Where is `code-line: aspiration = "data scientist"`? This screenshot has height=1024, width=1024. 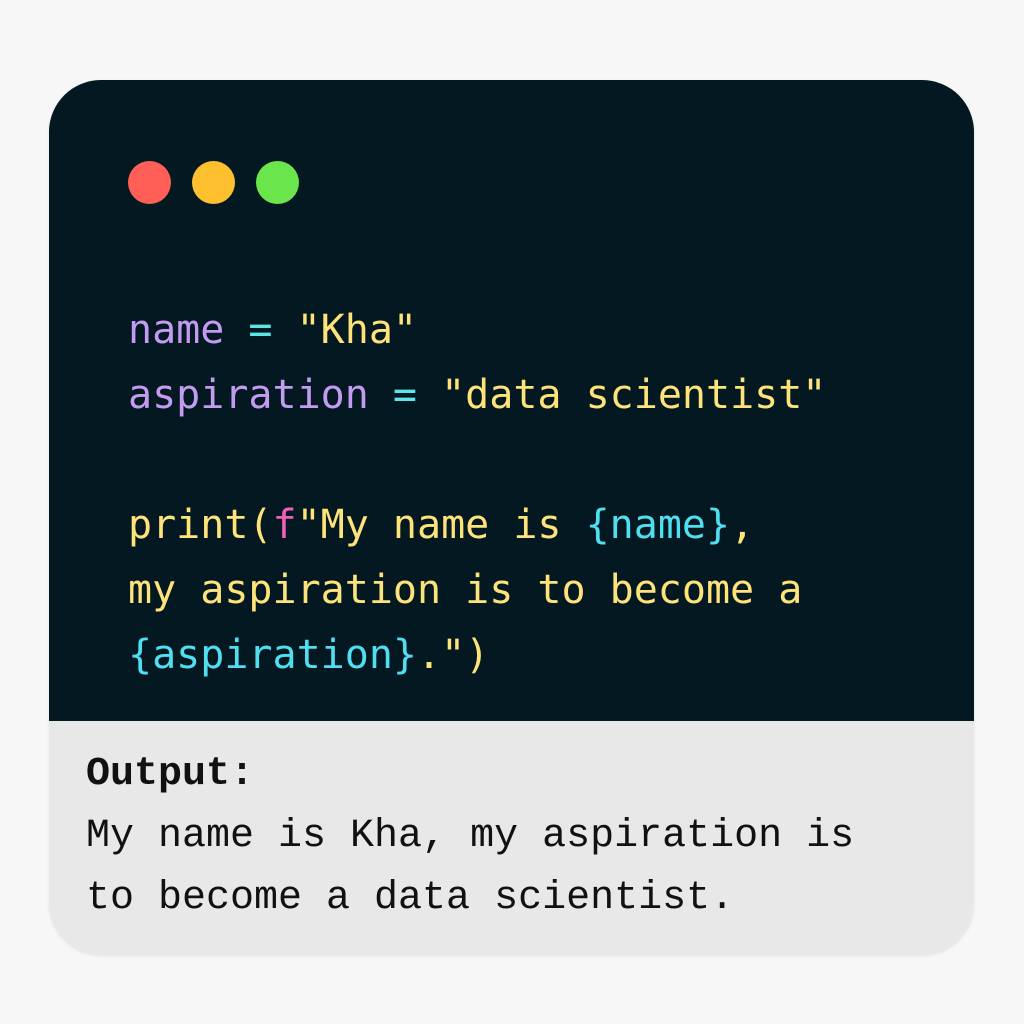 code-line: aspiration = "data scientist" is located at coordinates (477, 395).